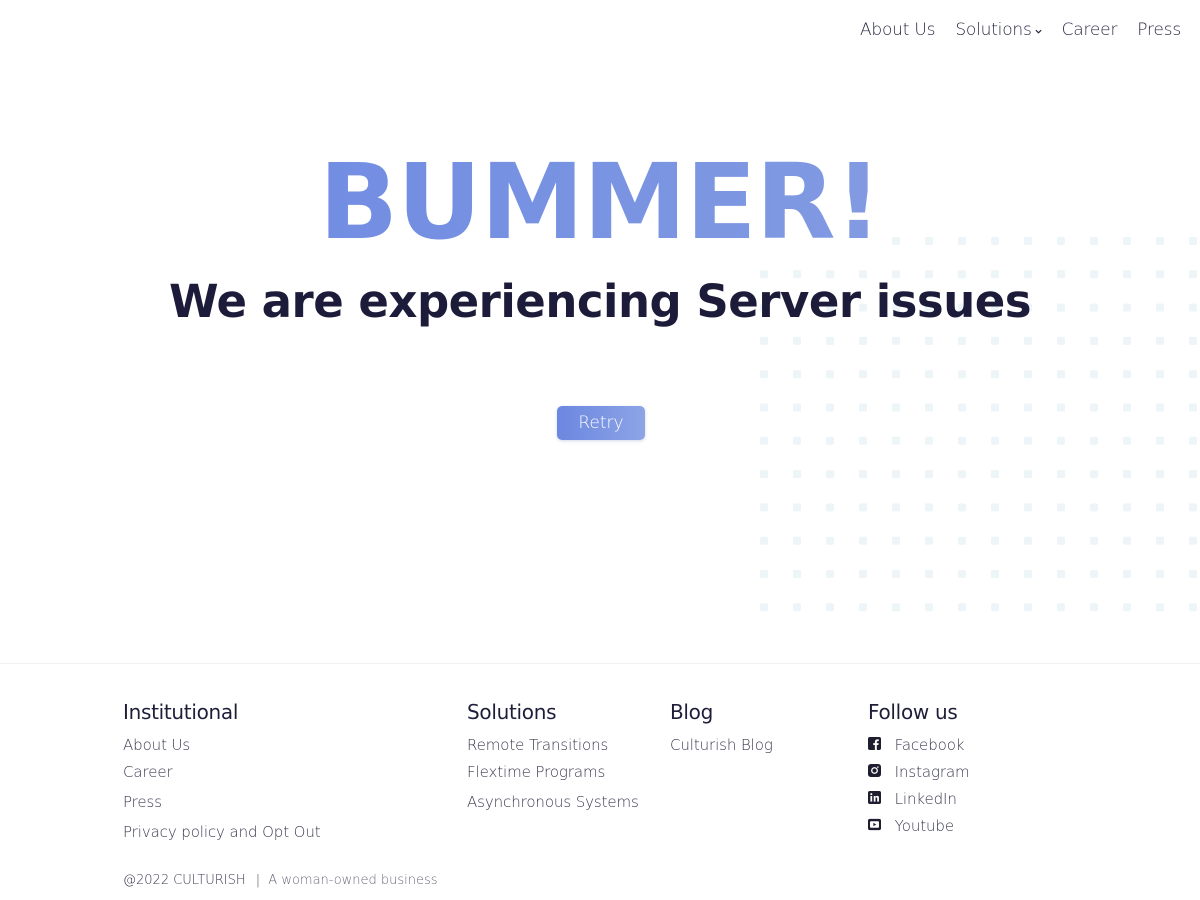 The image size is (1200, 900). What do you see at coordinates (156, 745) in the screenshot?
I see `footer-link-about-us: About Us` at bounding box center [156, 745].